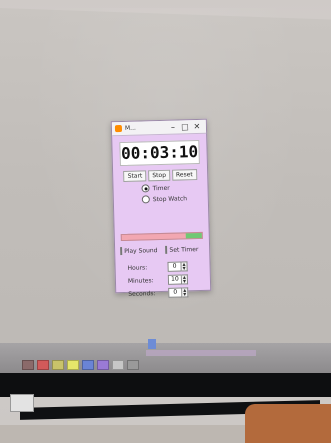 The image size is (331, 443). Describe the element at coordinates (161, 188) in the screenshot. I see `timer-radio-label: Timer` at that location.